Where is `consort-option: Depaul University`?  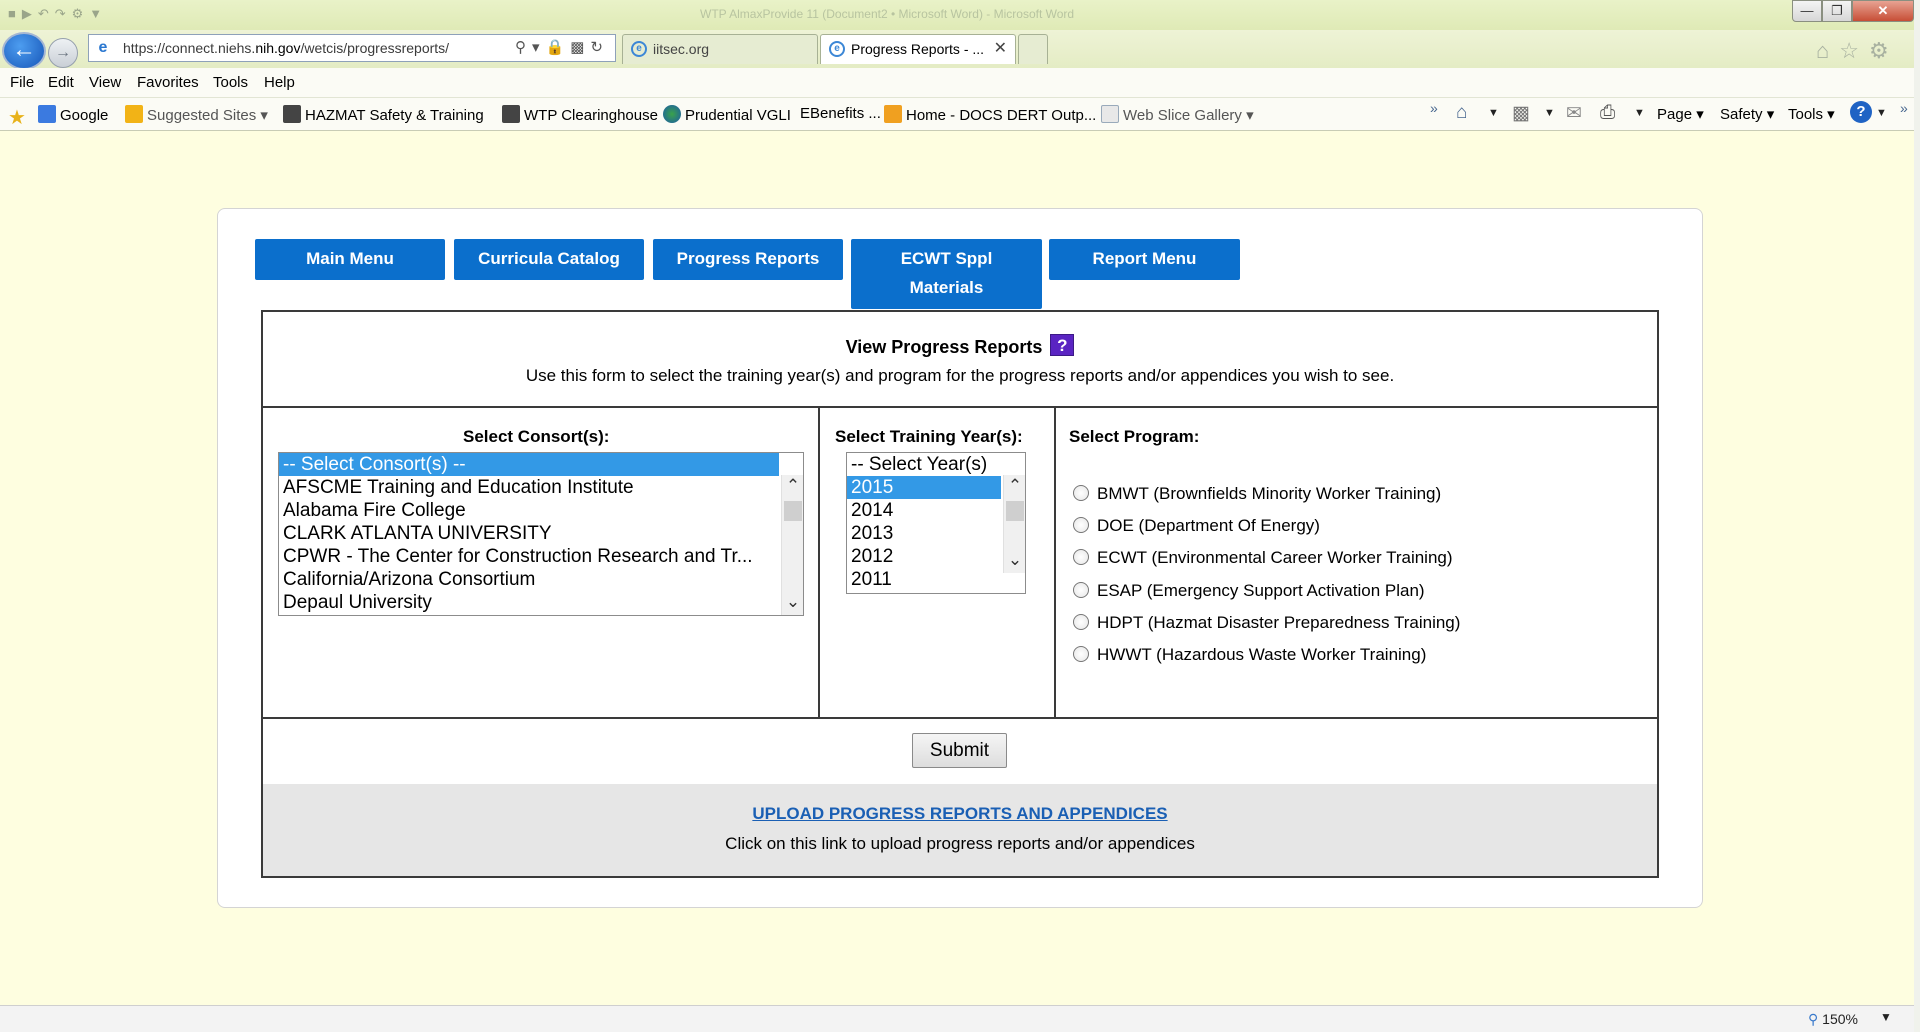 consort-option: Depaul University is located at coordinates (529, 602).